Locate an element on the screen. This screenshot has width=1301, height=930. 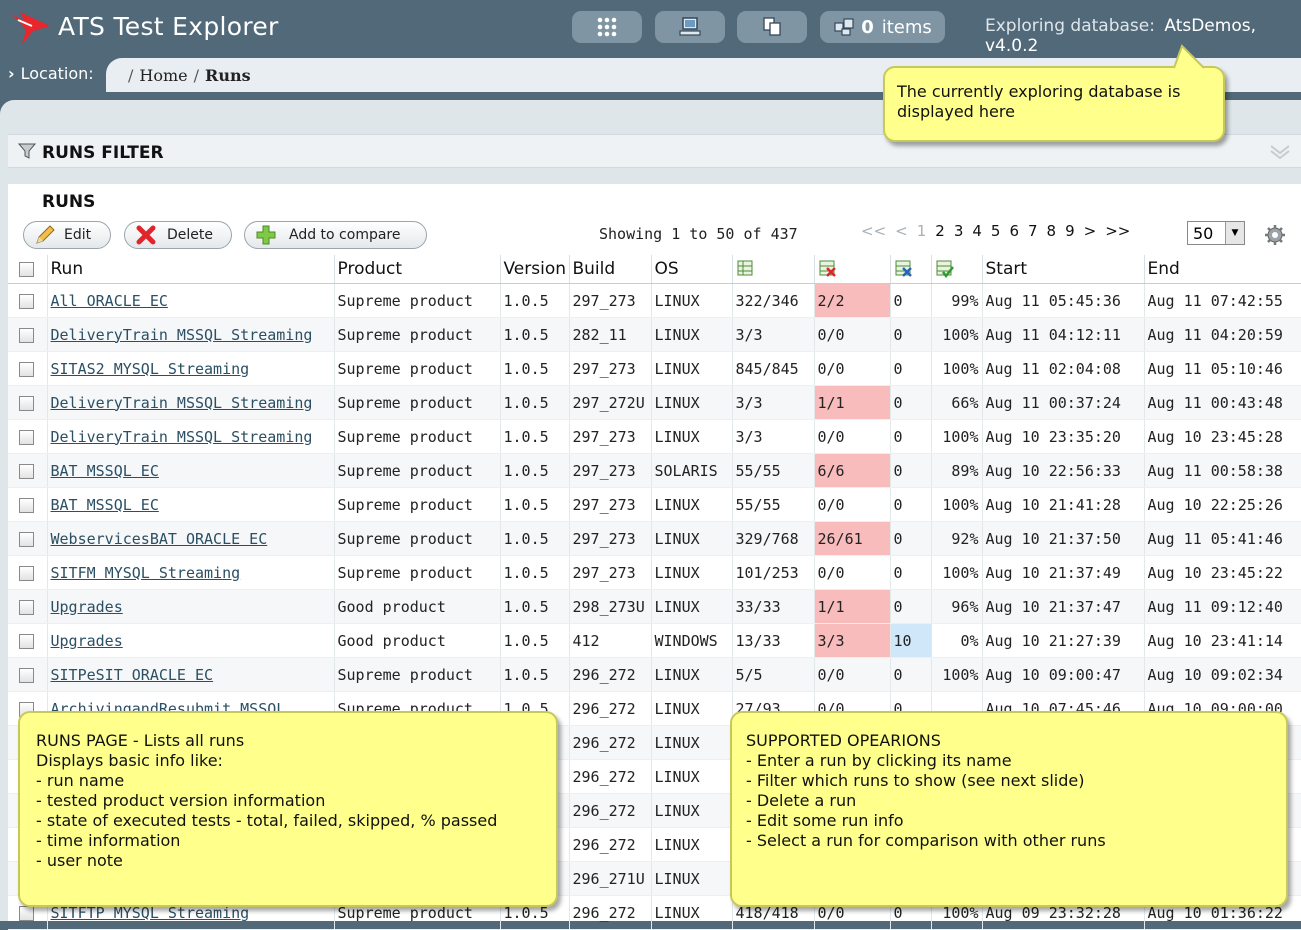
pagination: << < 1 2 3 4 5 6 7 8 9 > >> is located at coordinates (1000, 231).